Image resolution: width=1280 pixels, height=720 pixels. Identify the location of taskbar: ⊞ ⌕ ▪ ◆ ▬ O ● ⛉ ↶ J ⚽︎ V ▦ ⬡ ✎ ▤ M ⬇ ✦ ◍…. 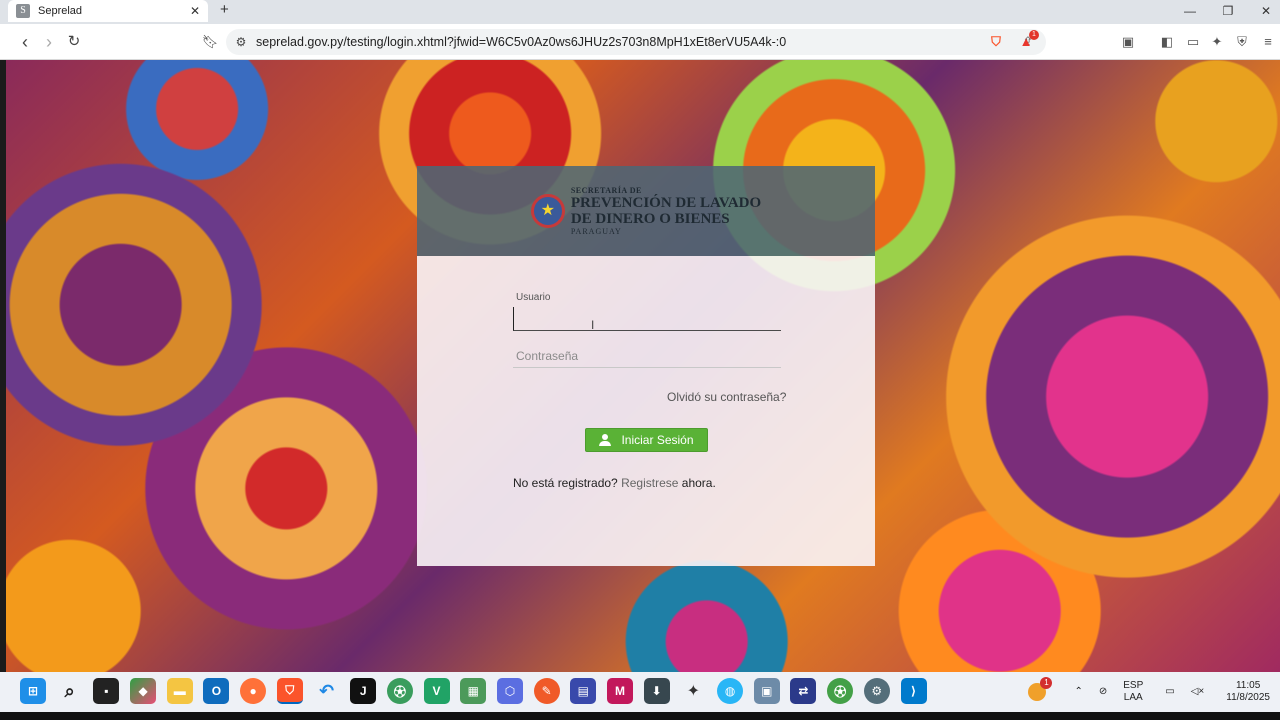
(640, 692).